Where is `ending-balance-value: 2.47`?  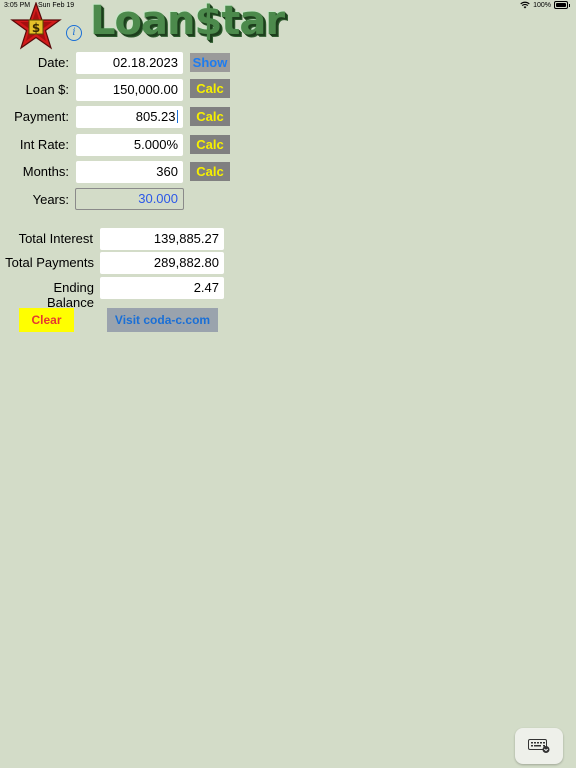 ending-balance-value: 2.47 is located at coordinates (162, 288).